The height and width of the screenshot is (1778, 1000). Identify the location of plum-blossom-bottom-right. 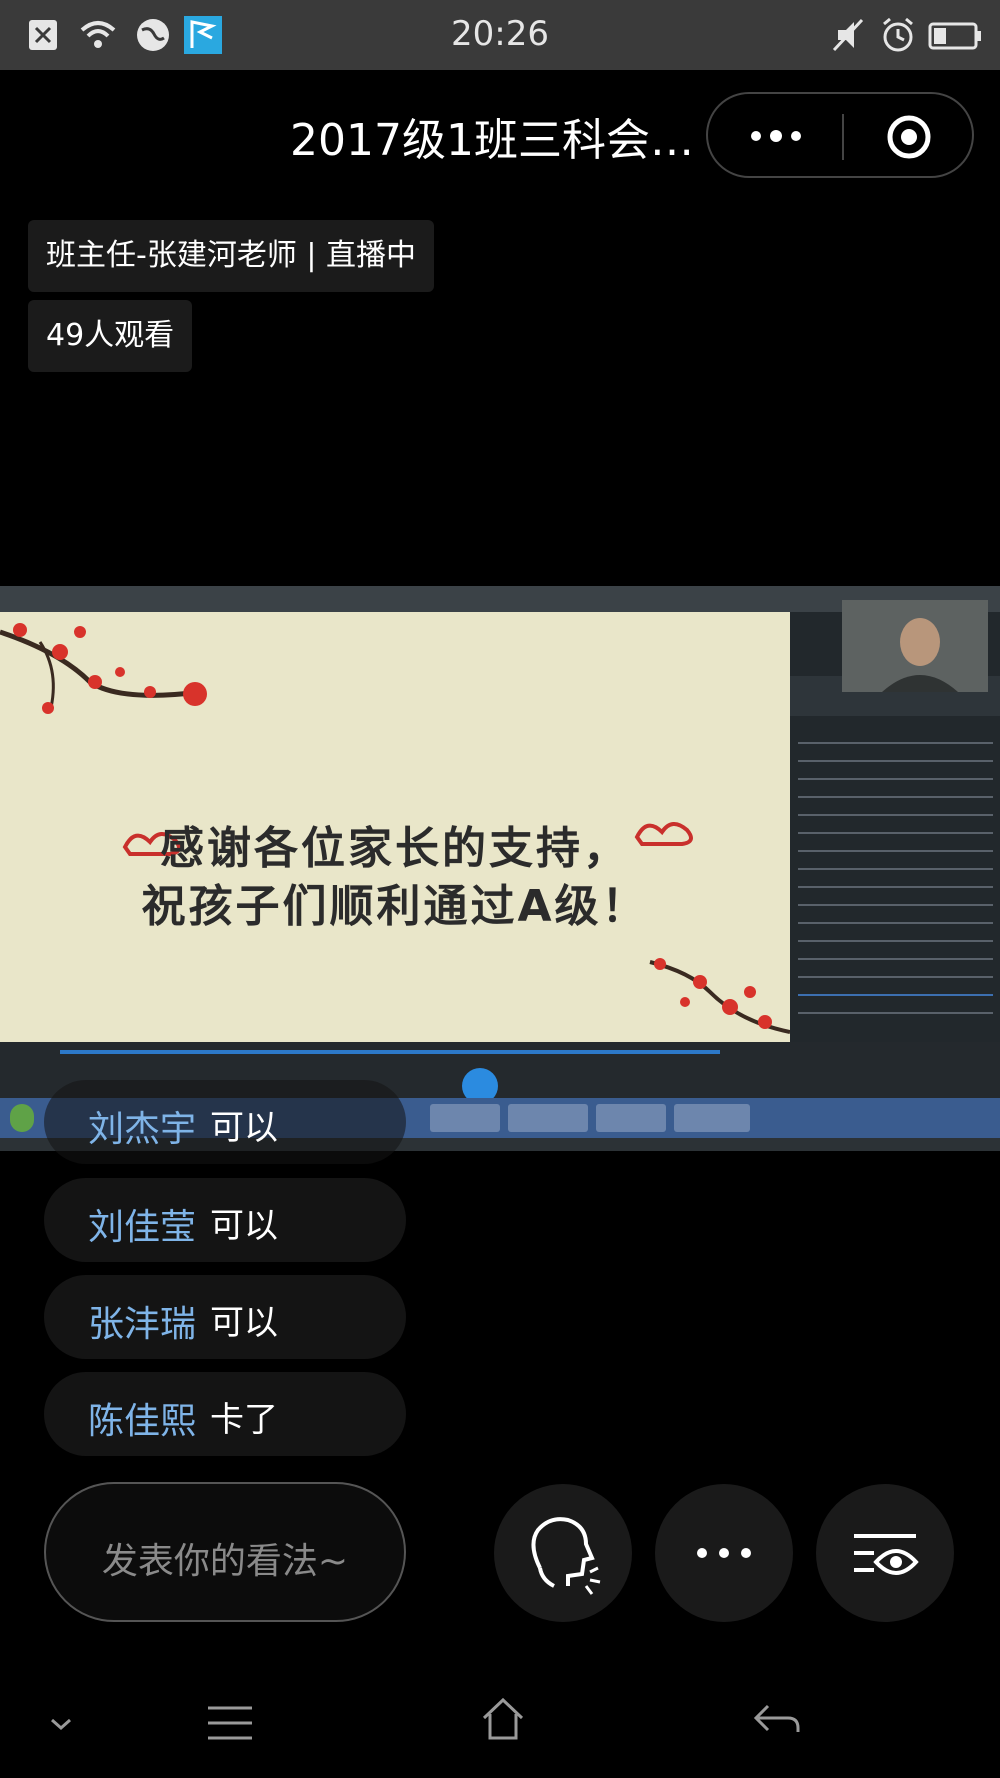
(719, 996).